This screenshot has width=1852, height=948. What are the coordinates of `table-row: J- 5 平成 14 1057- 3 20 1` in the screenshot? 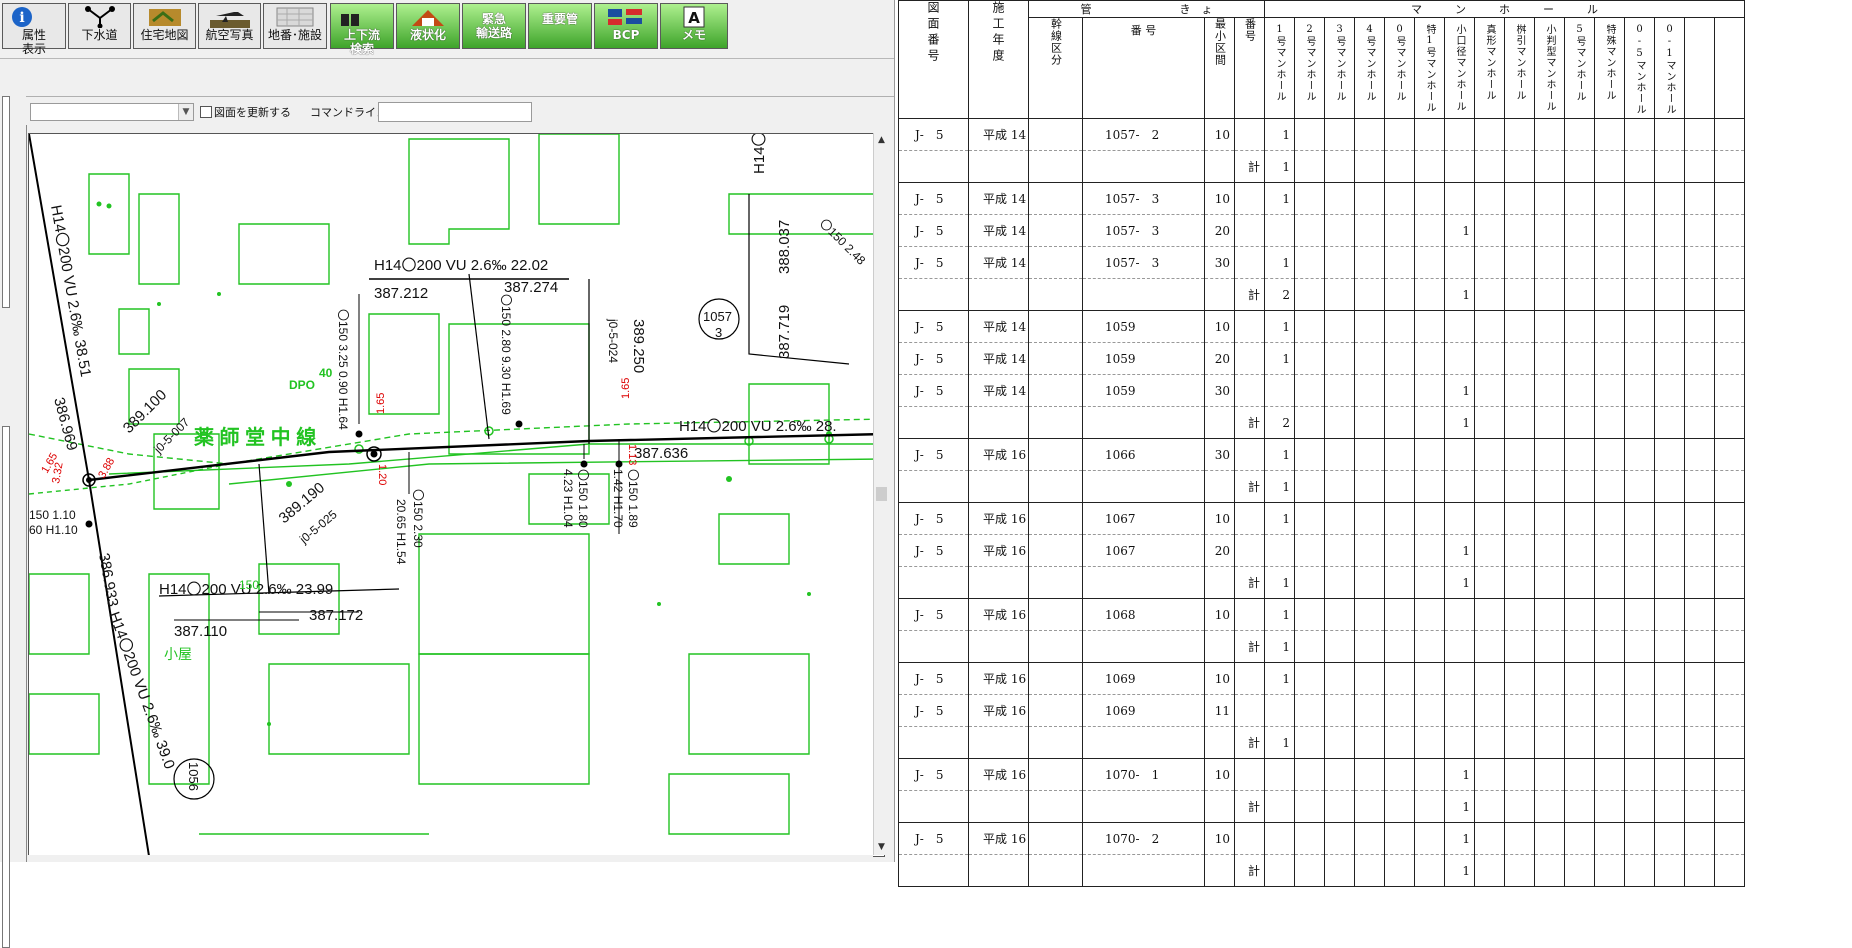 It's located at (1321, 230).